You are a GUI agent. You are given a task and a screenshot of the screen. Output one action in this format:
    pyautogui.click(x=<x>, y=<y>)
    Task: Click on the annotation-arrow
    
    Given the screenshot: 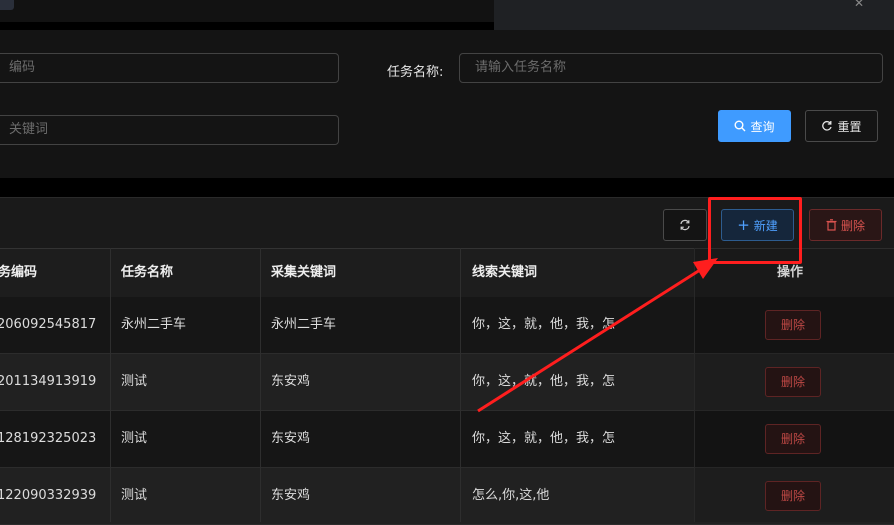 What is the action you would take?
    pyautogui.click(x=597, y=335)
    